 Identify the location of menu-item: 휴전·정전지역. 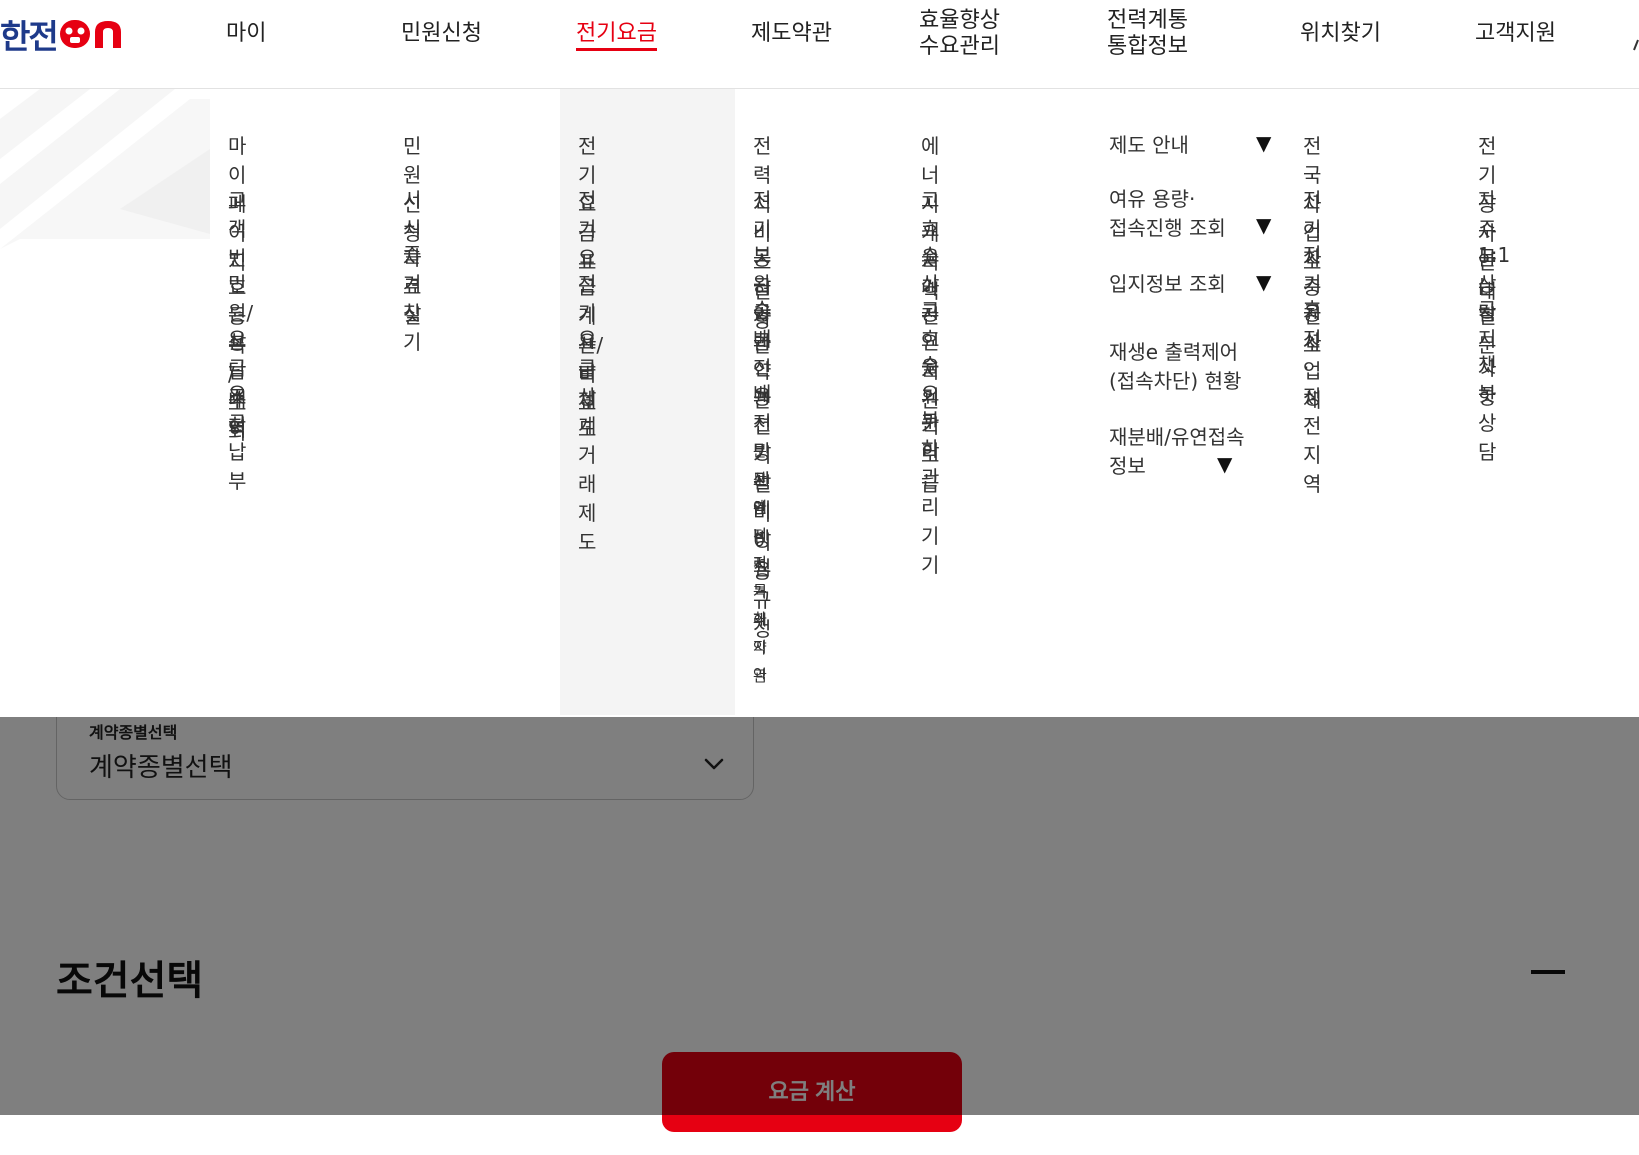
(1312, 397).